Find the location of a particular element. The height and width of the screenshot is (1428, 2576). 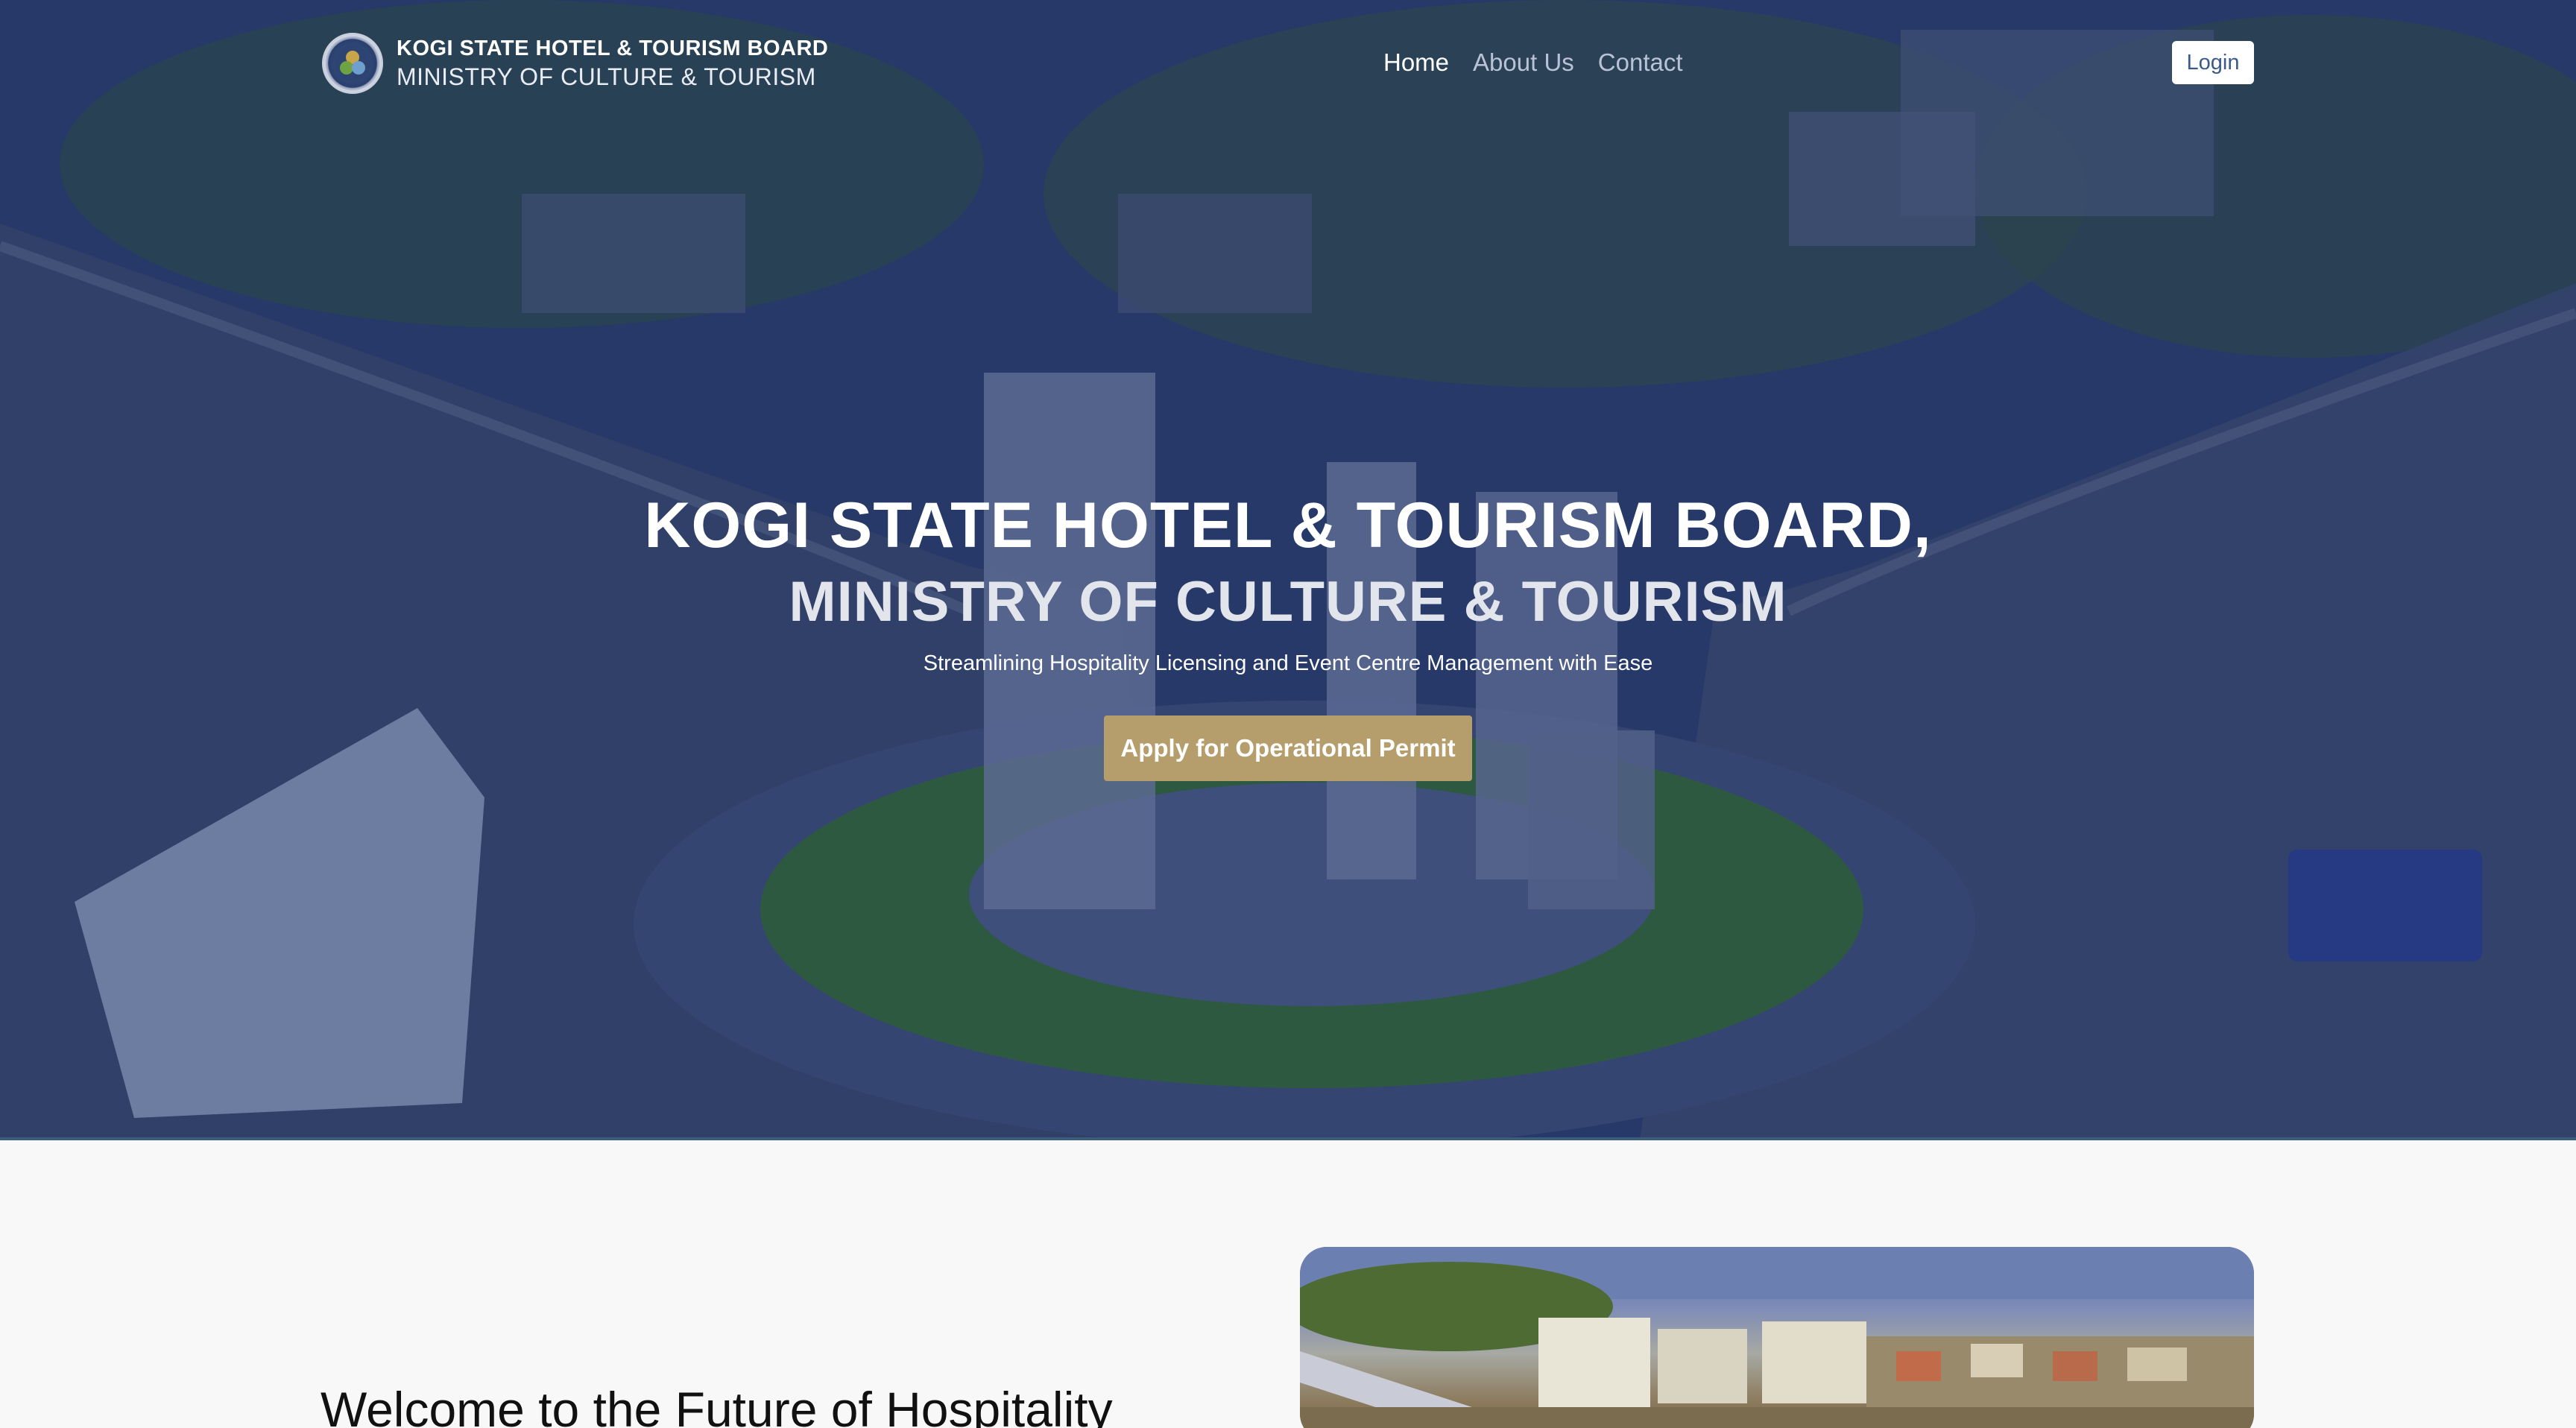

nav-link-home: Home is located at coordinates (1416, 62).